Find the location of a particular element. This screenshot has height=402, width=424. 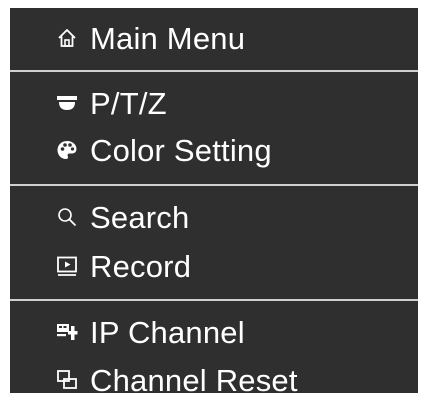

menu-item-ip-channel: IP Channel is located at coordinates (150, 332).